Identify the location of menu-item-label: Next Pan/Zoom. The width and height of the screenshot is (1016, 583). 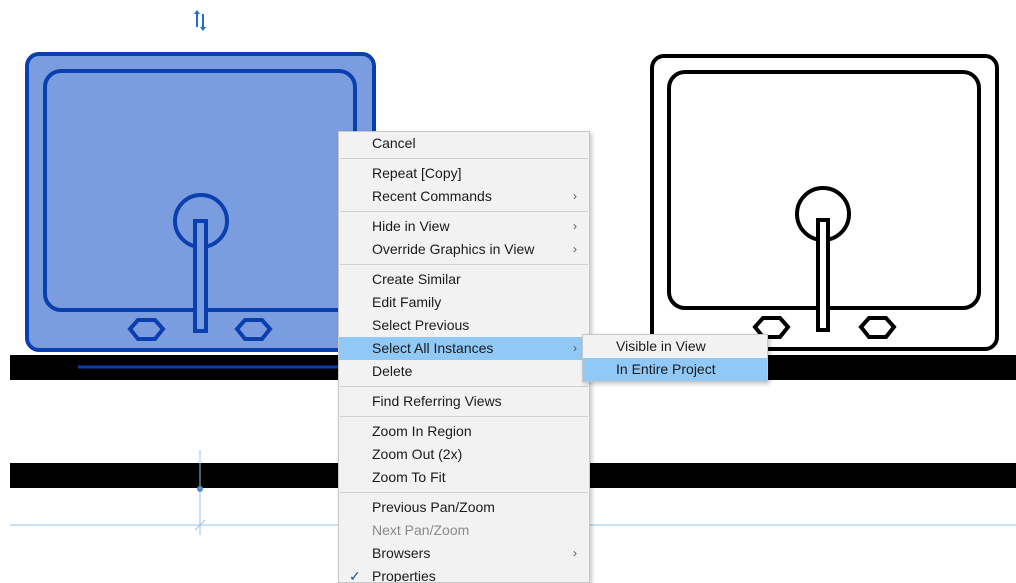
(421, 530).